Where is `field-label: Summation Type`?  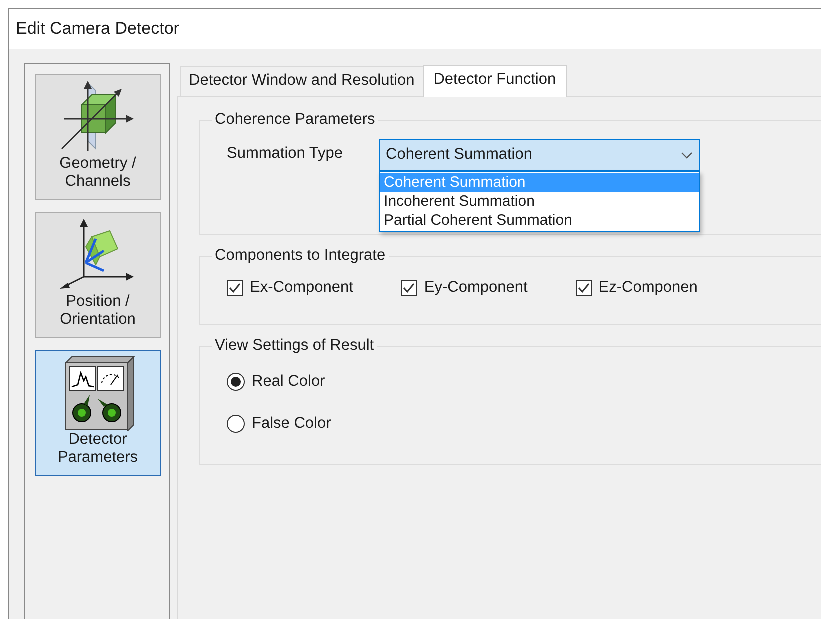 field-label: Summation Type is located at coordinates (285, 153).